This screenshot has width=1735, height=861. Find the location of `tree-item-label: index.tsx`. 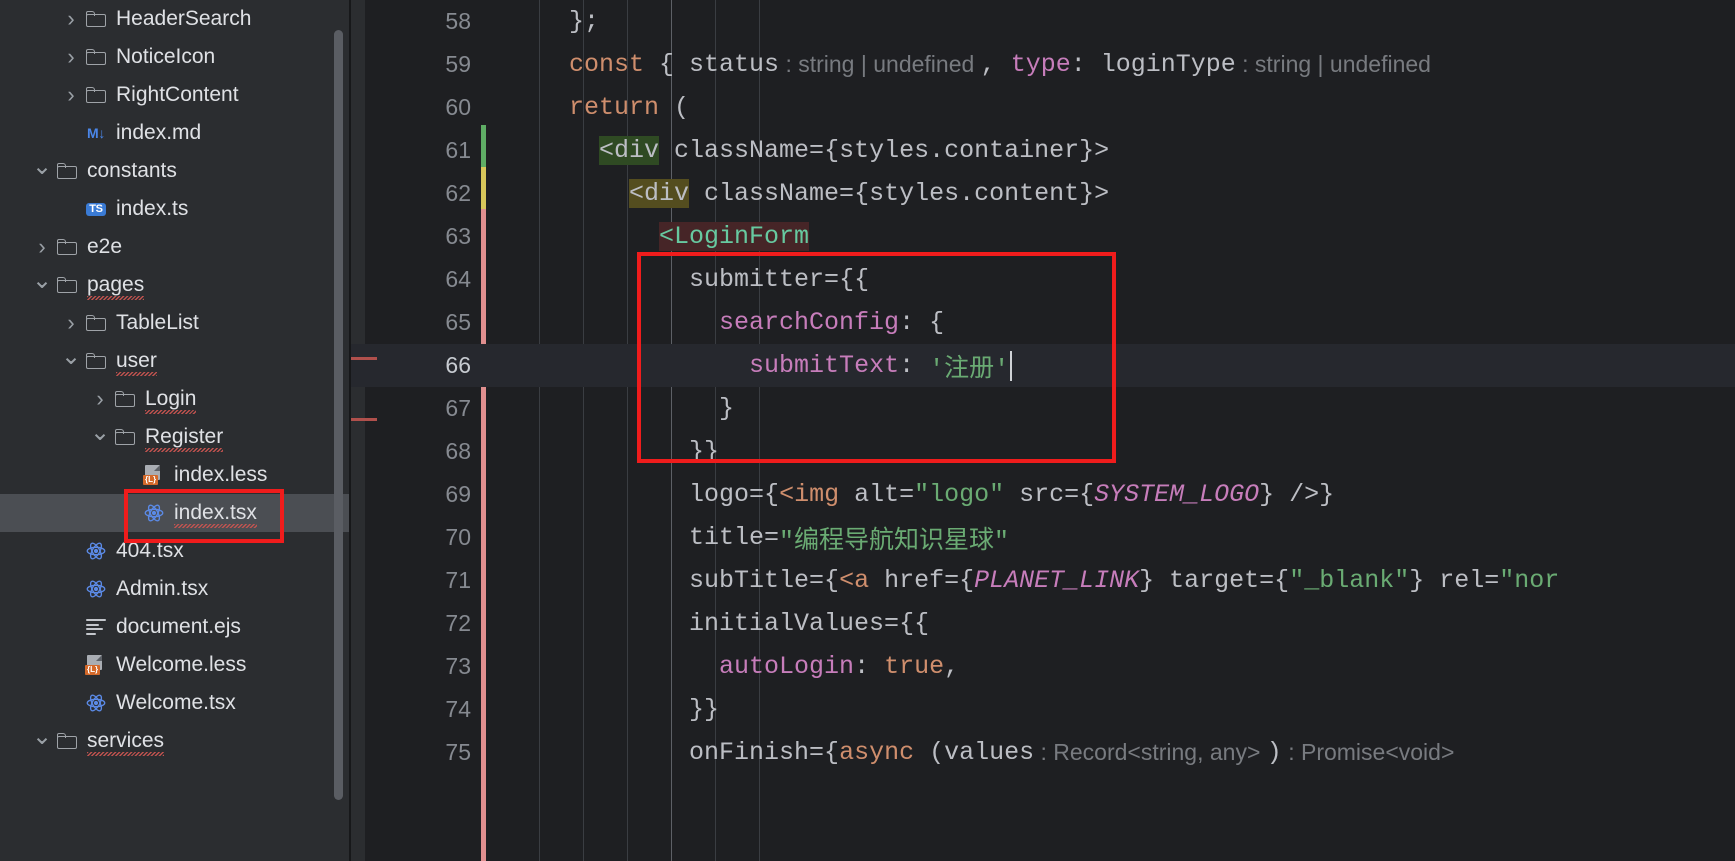

tree-item-label: index.tsx is located at coordinates (215, 514).